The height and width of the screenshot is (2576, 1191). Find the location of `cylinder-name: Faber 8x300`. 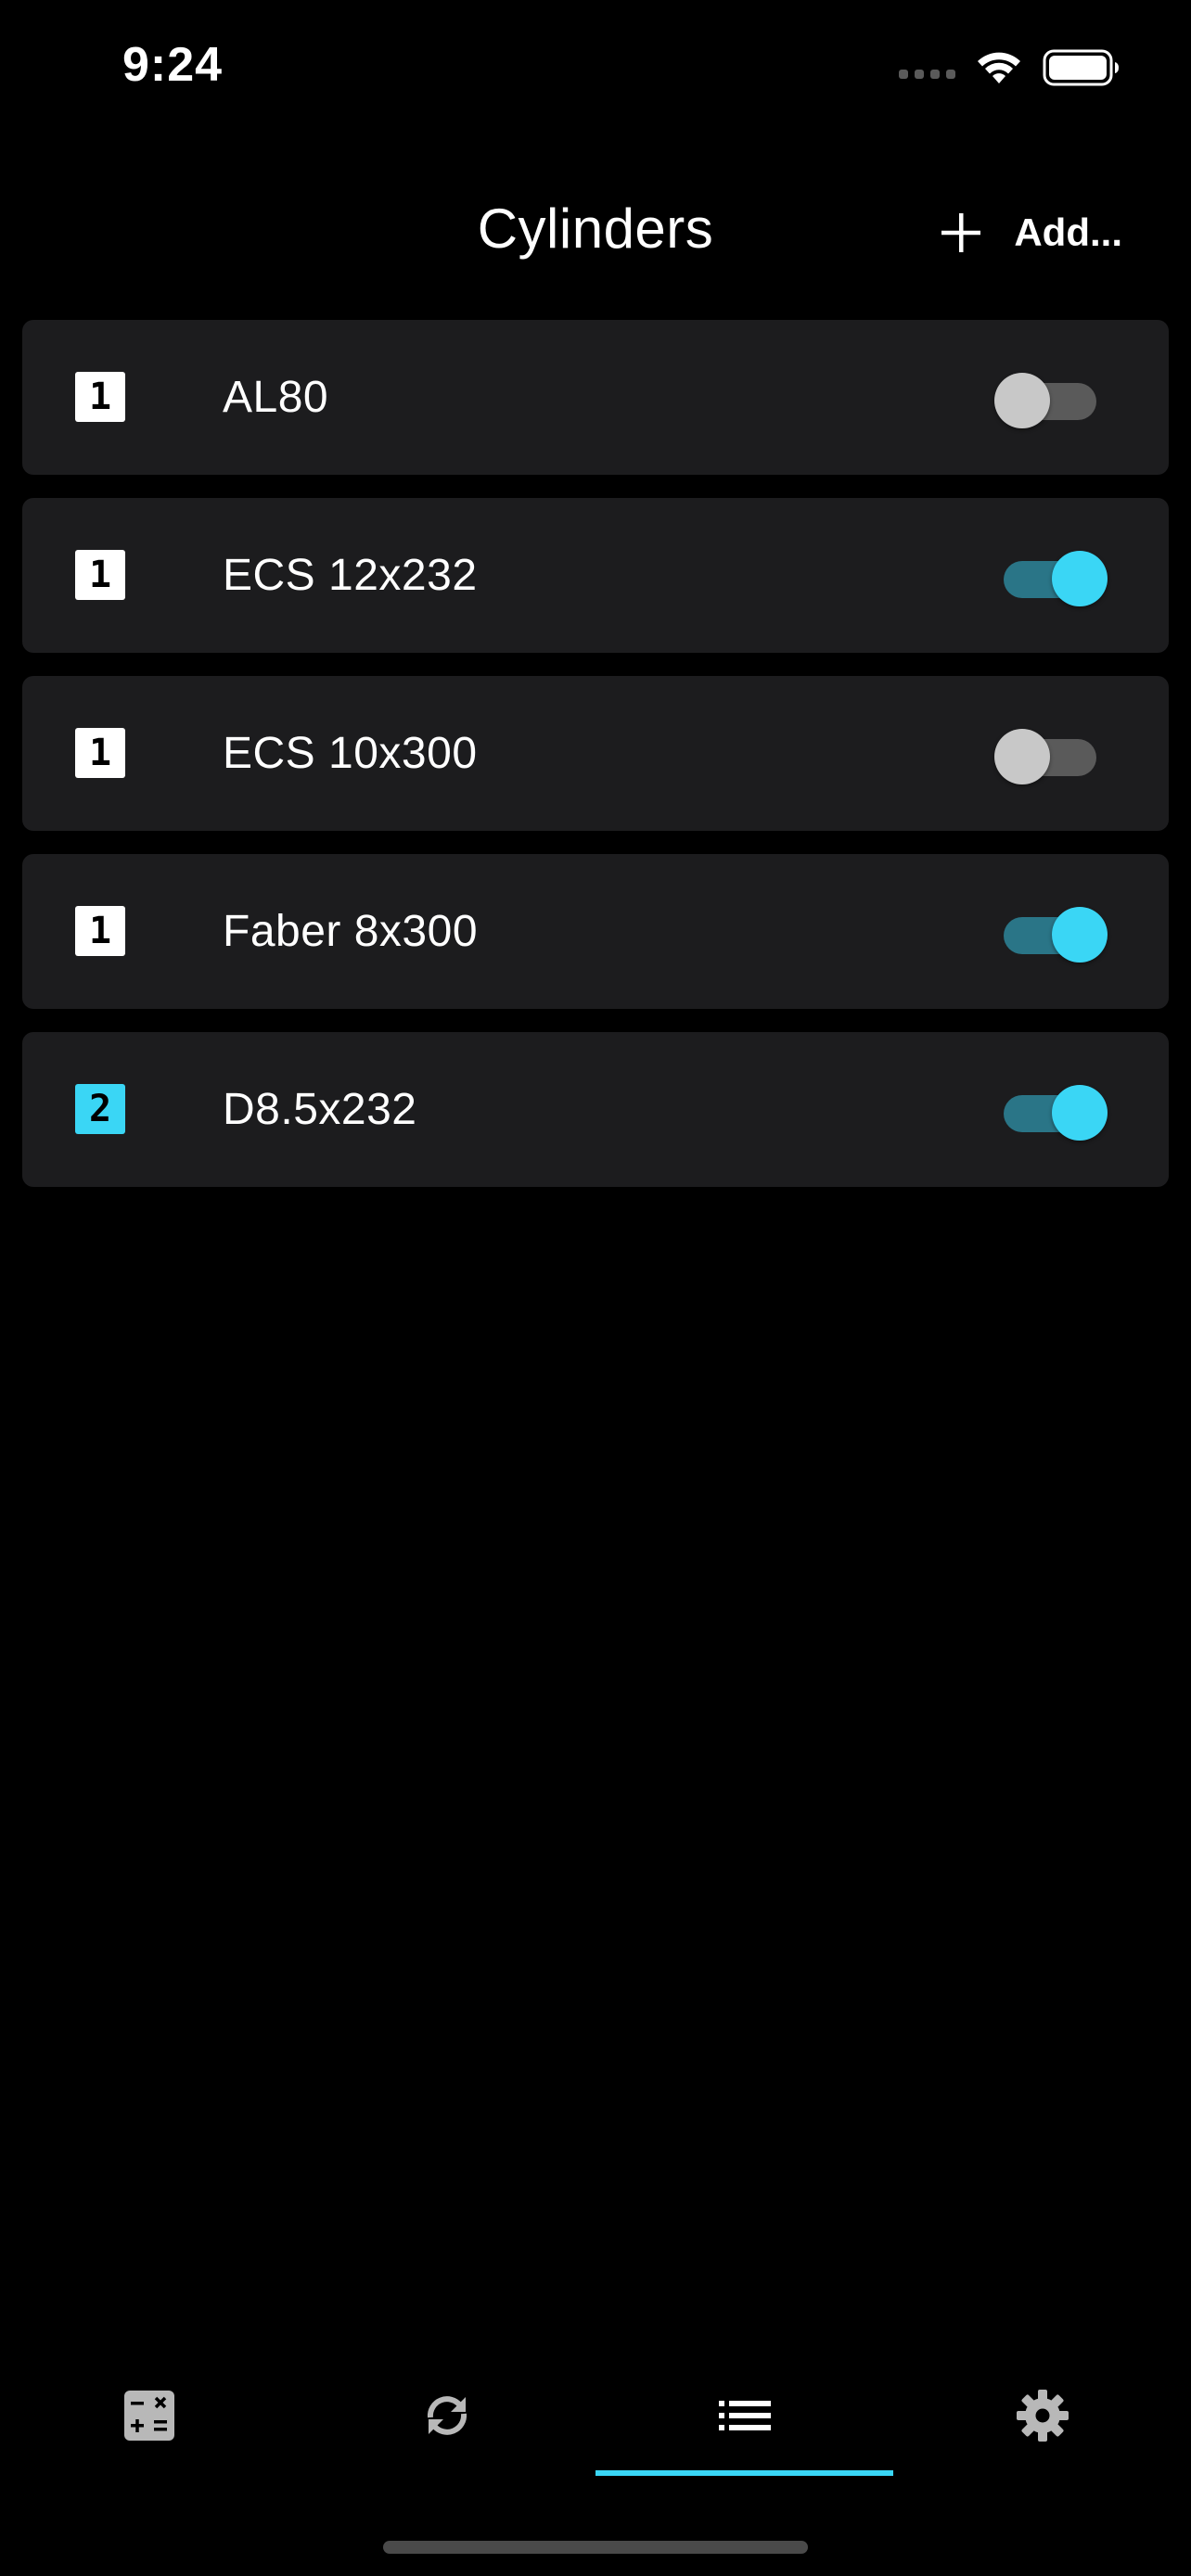

cylinder-name: Faber 8x300 is located at coordinates (351, 931).